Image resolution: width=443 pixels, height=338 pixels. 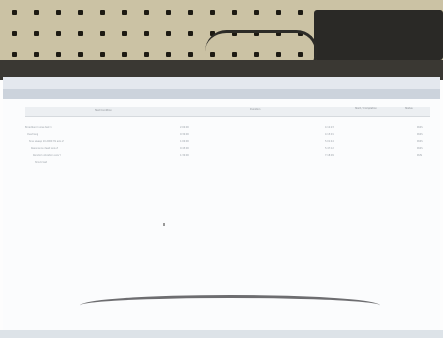 I want to click on test-name: Resonance dwell axis Z, so click(x=44, y=148).